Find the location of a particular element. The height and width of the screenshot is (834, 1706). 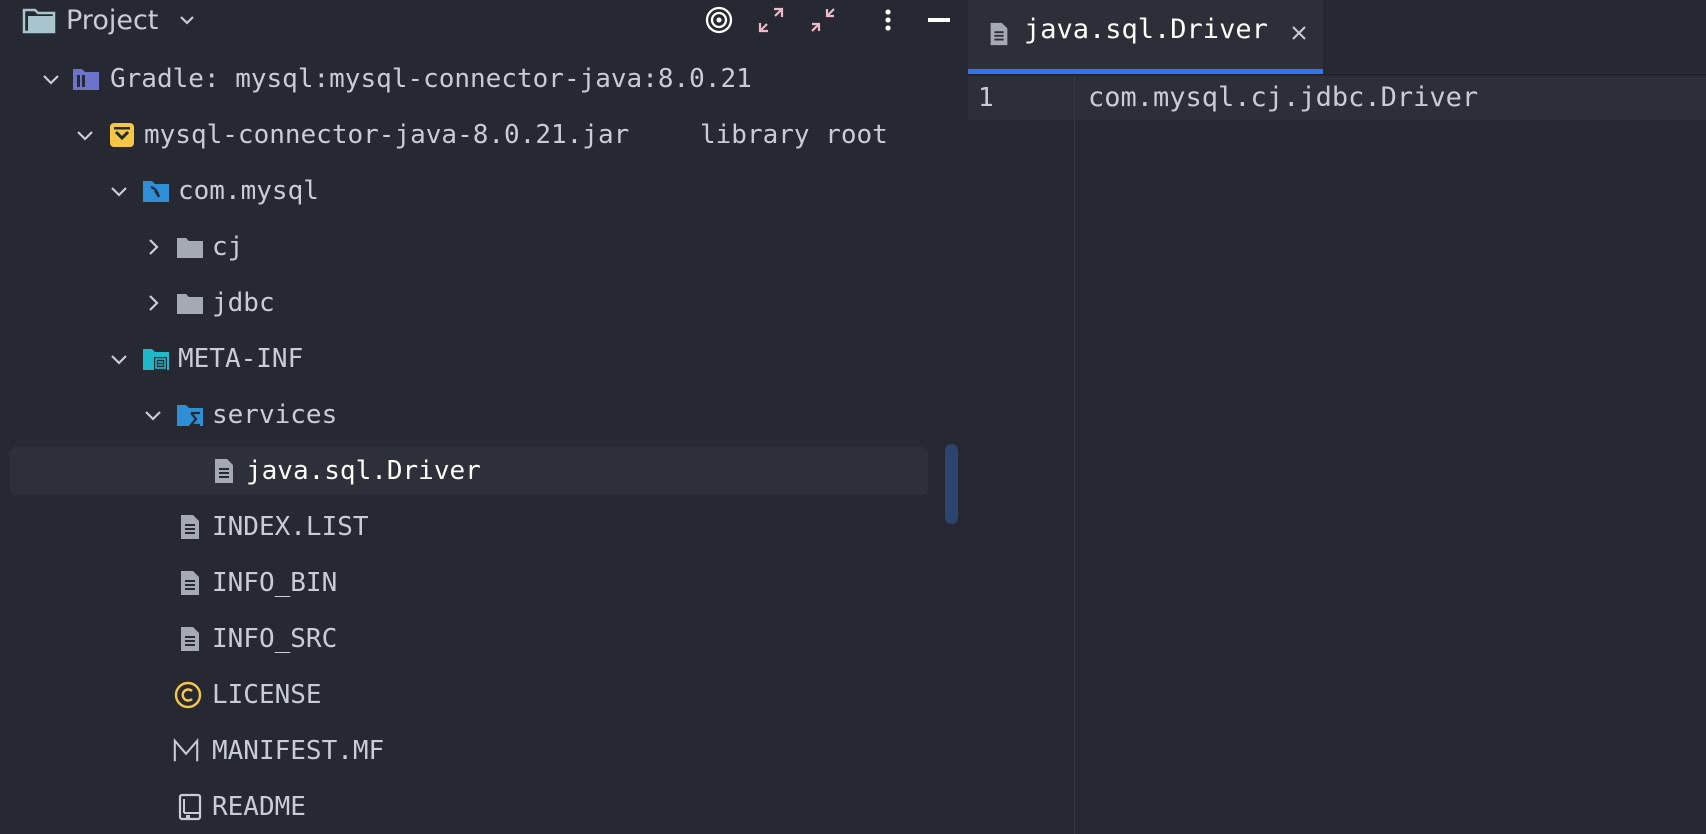

tree-row-java-sql-driver: java.sql.Driver is located at coordinates (466, 471).